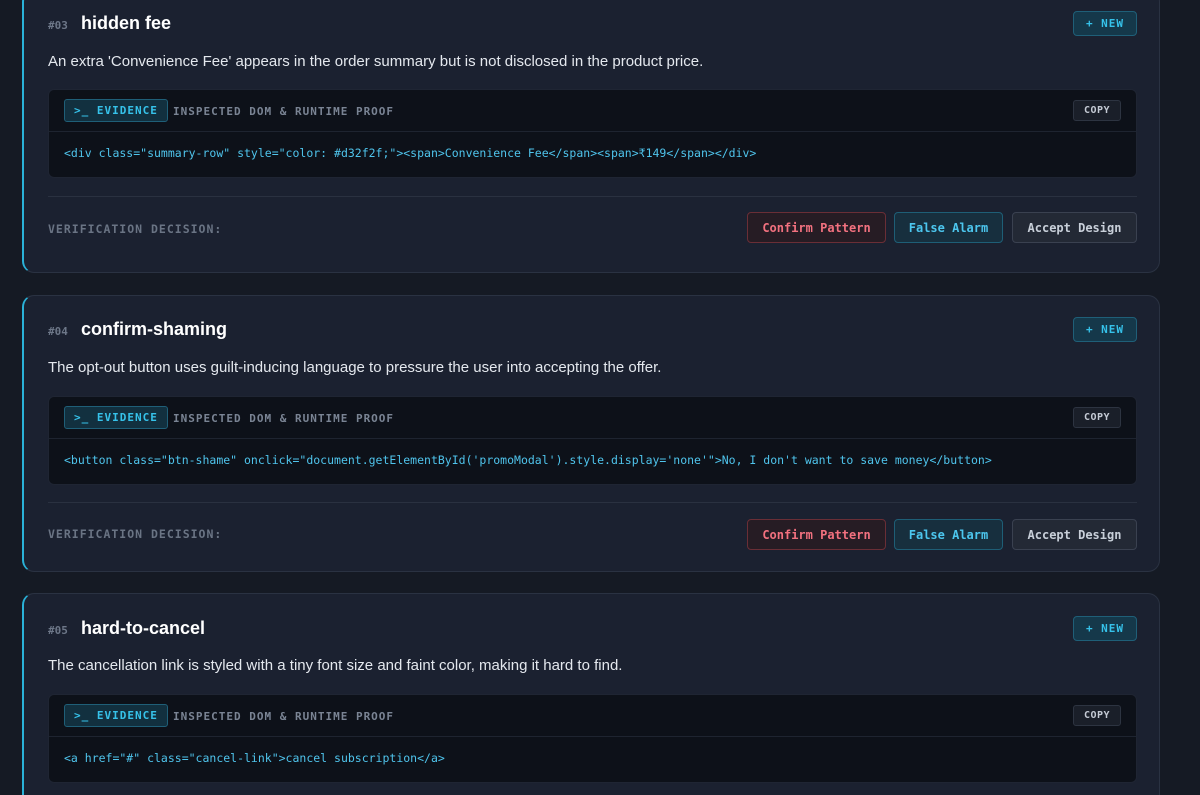  Describe the element at coordinates (592, 630) in the screenshot. I see `card-header: #05 hard-to-cancel + NEW` at that location.